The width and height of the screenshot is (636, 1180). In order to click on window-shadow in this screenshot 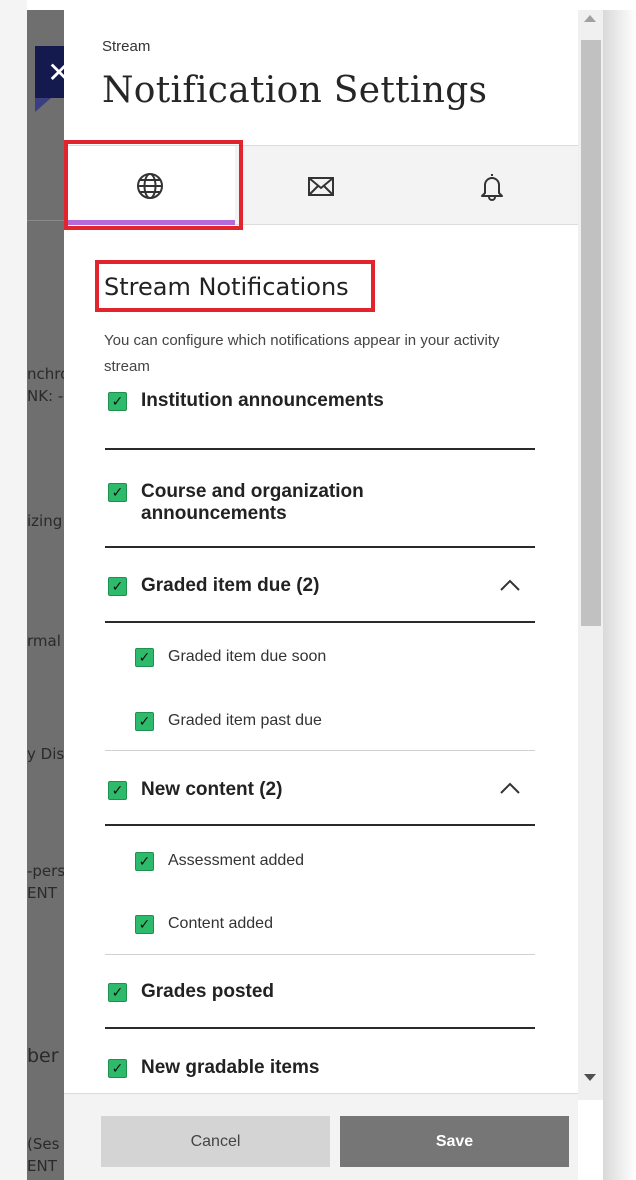, I will do `click(619, 595)`.